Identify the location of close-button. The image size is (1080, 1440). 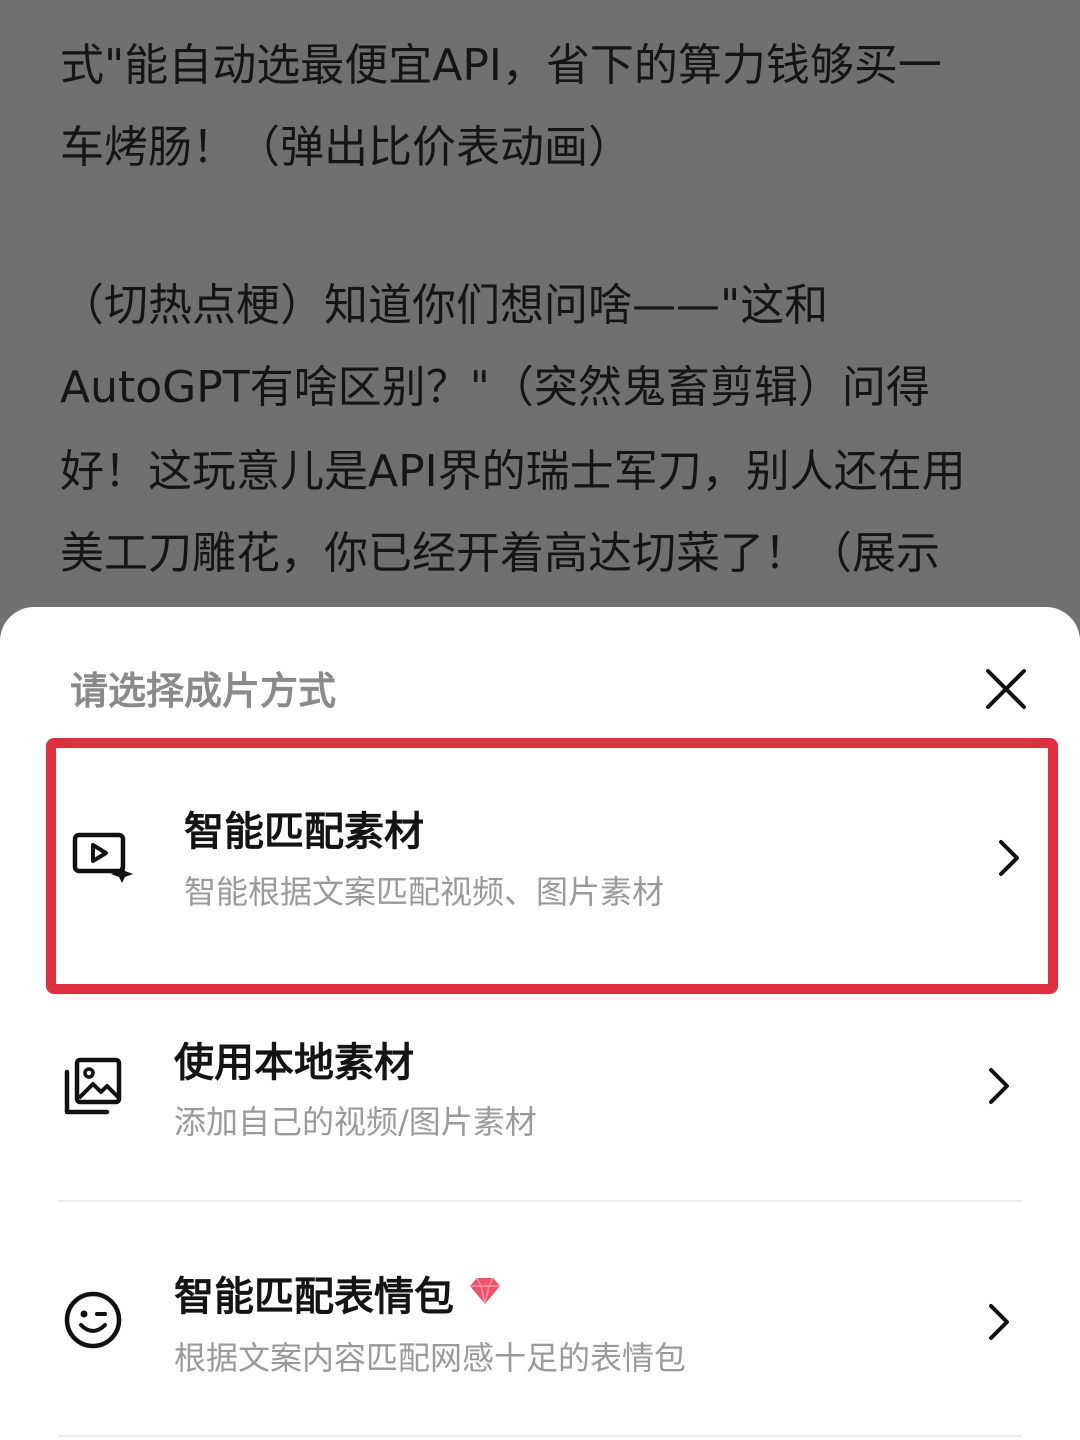
(1006, 689).